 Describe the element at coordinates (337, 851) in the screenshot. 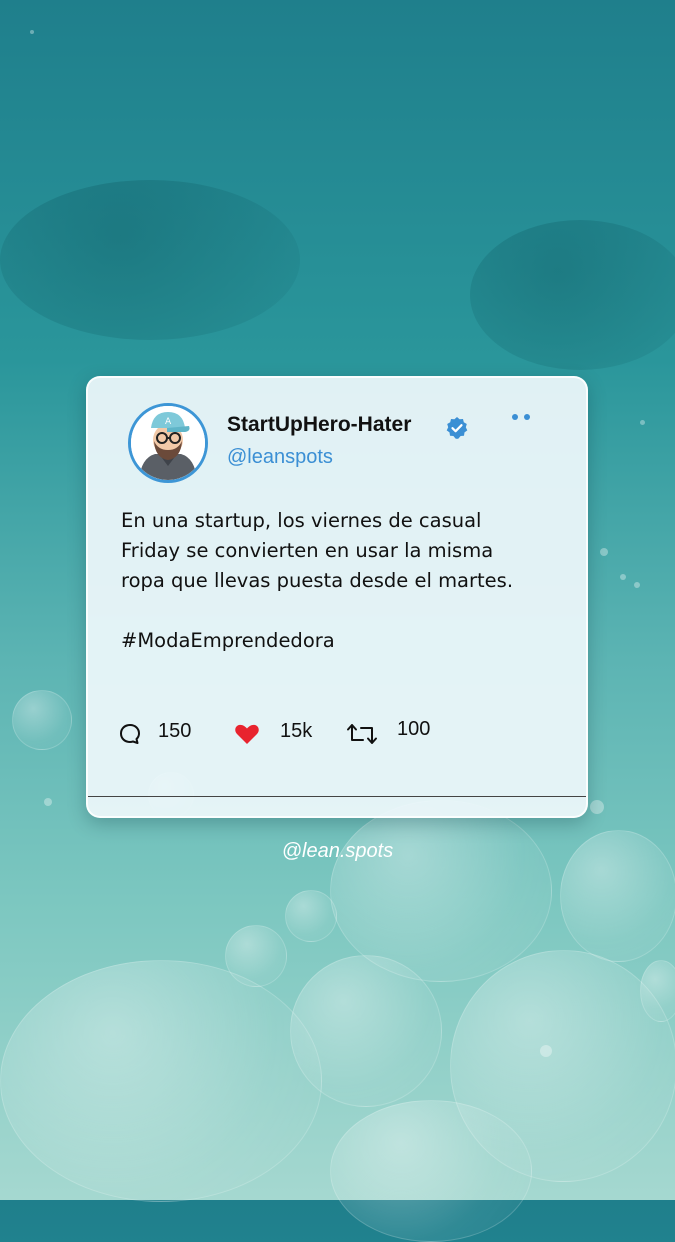

I see `footer-credit: @lean.spots` at that location.